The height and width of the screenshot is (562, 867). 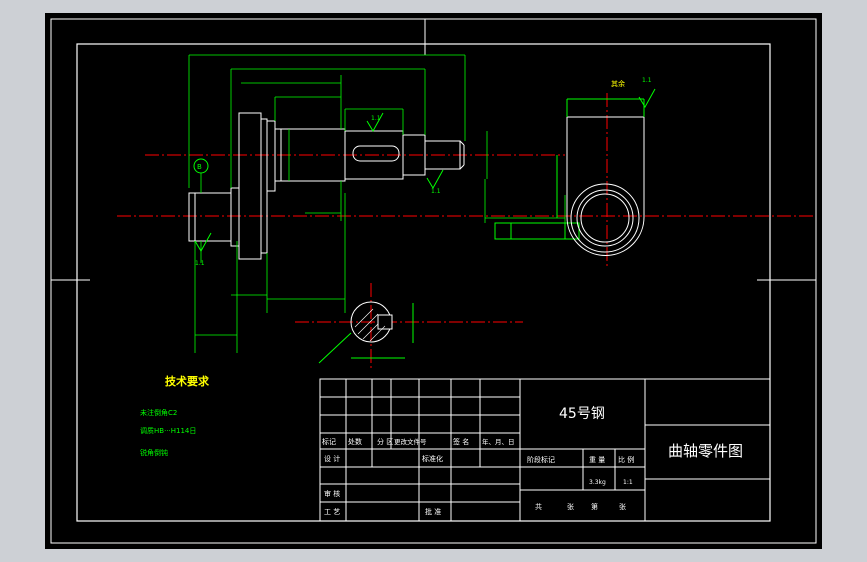 I want to click on tb-weight-label: 重 量, so click(x=597, y=460).